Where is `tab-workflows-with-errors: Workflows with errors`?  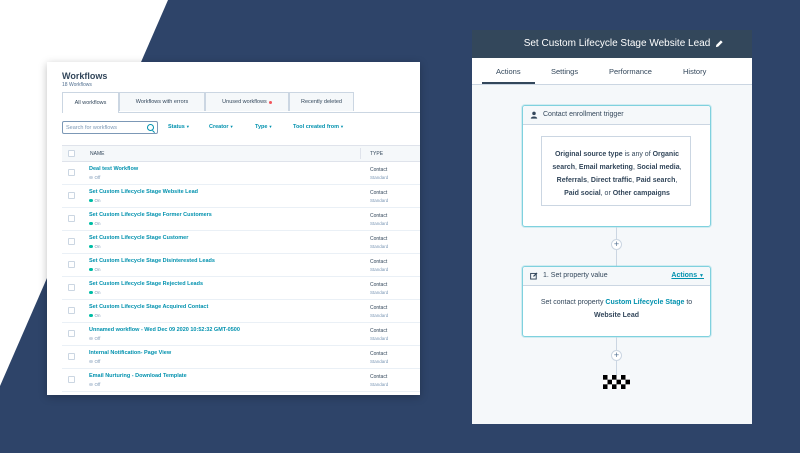
tab-workflows-with-errors: Workflows with errors is located at coordinates (162, 101).